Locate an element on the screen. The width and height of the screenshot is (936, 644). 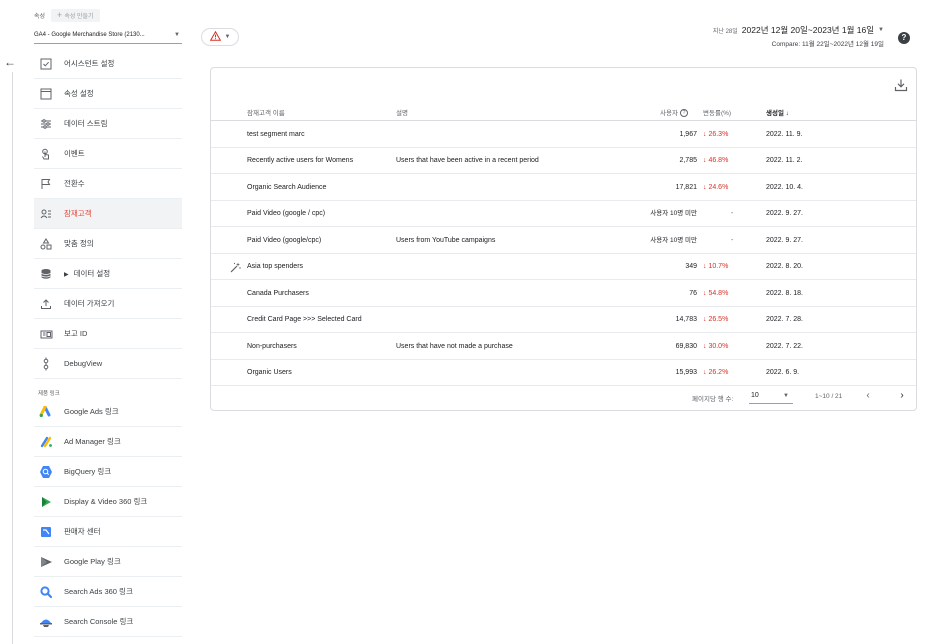
back-arrow-icon: ← is located at coordinates (10, 62).